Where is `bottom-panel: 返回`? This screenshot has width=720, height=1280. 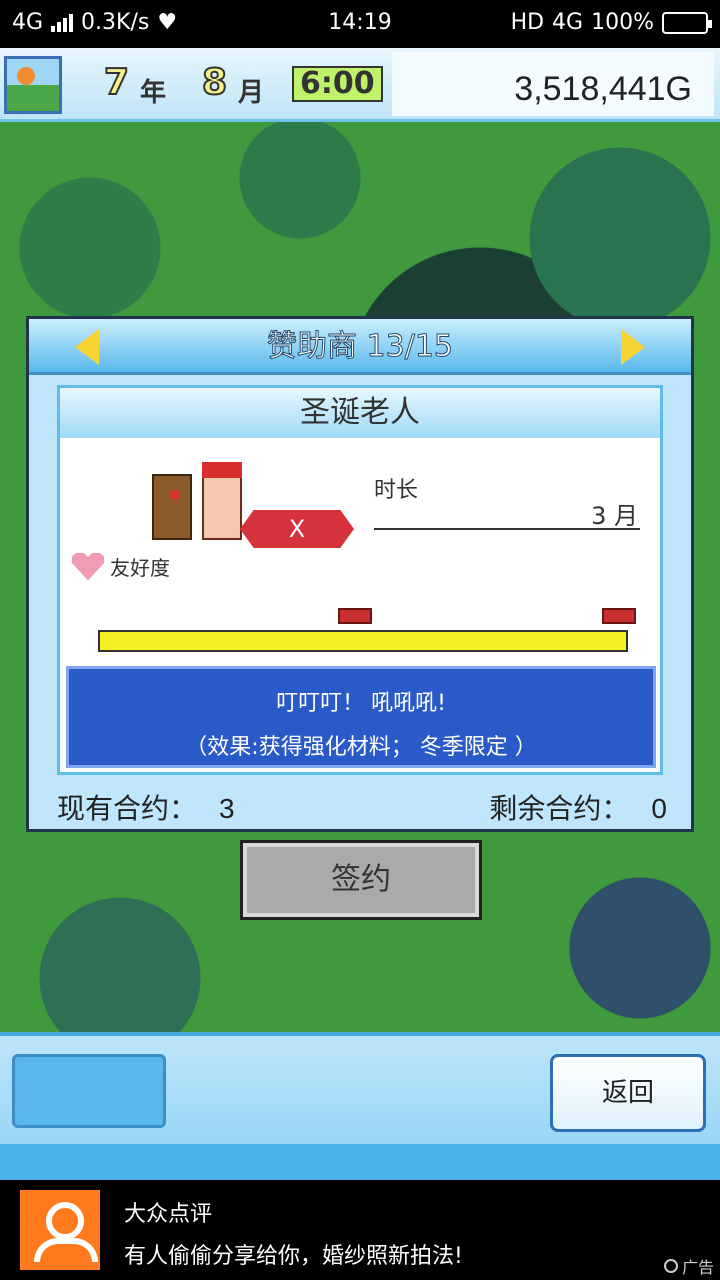 bottom-panel: 返回 is located at coordinates (360, 1106).